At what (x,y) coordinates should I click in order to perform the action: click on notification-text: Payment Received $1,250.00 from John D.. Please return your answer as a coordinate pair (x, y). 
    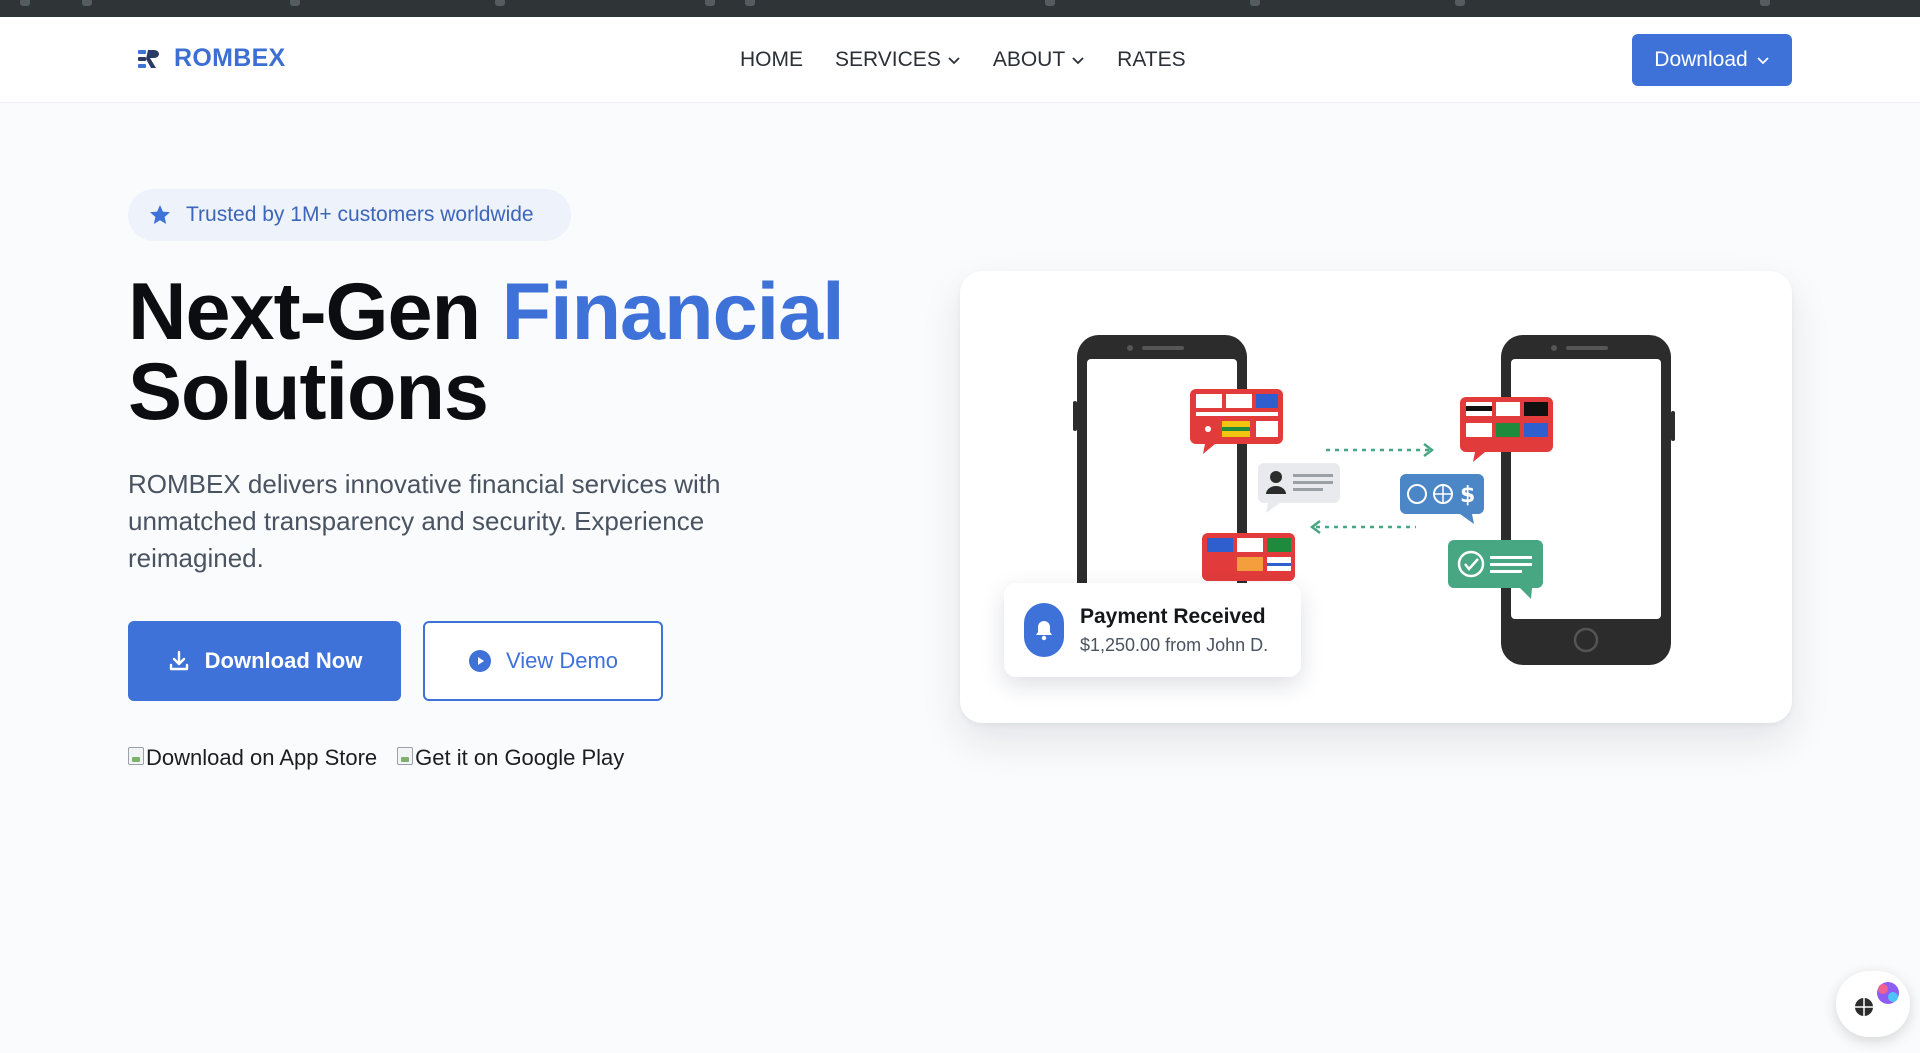
    Looking at the image, I should click on (1174, 630).